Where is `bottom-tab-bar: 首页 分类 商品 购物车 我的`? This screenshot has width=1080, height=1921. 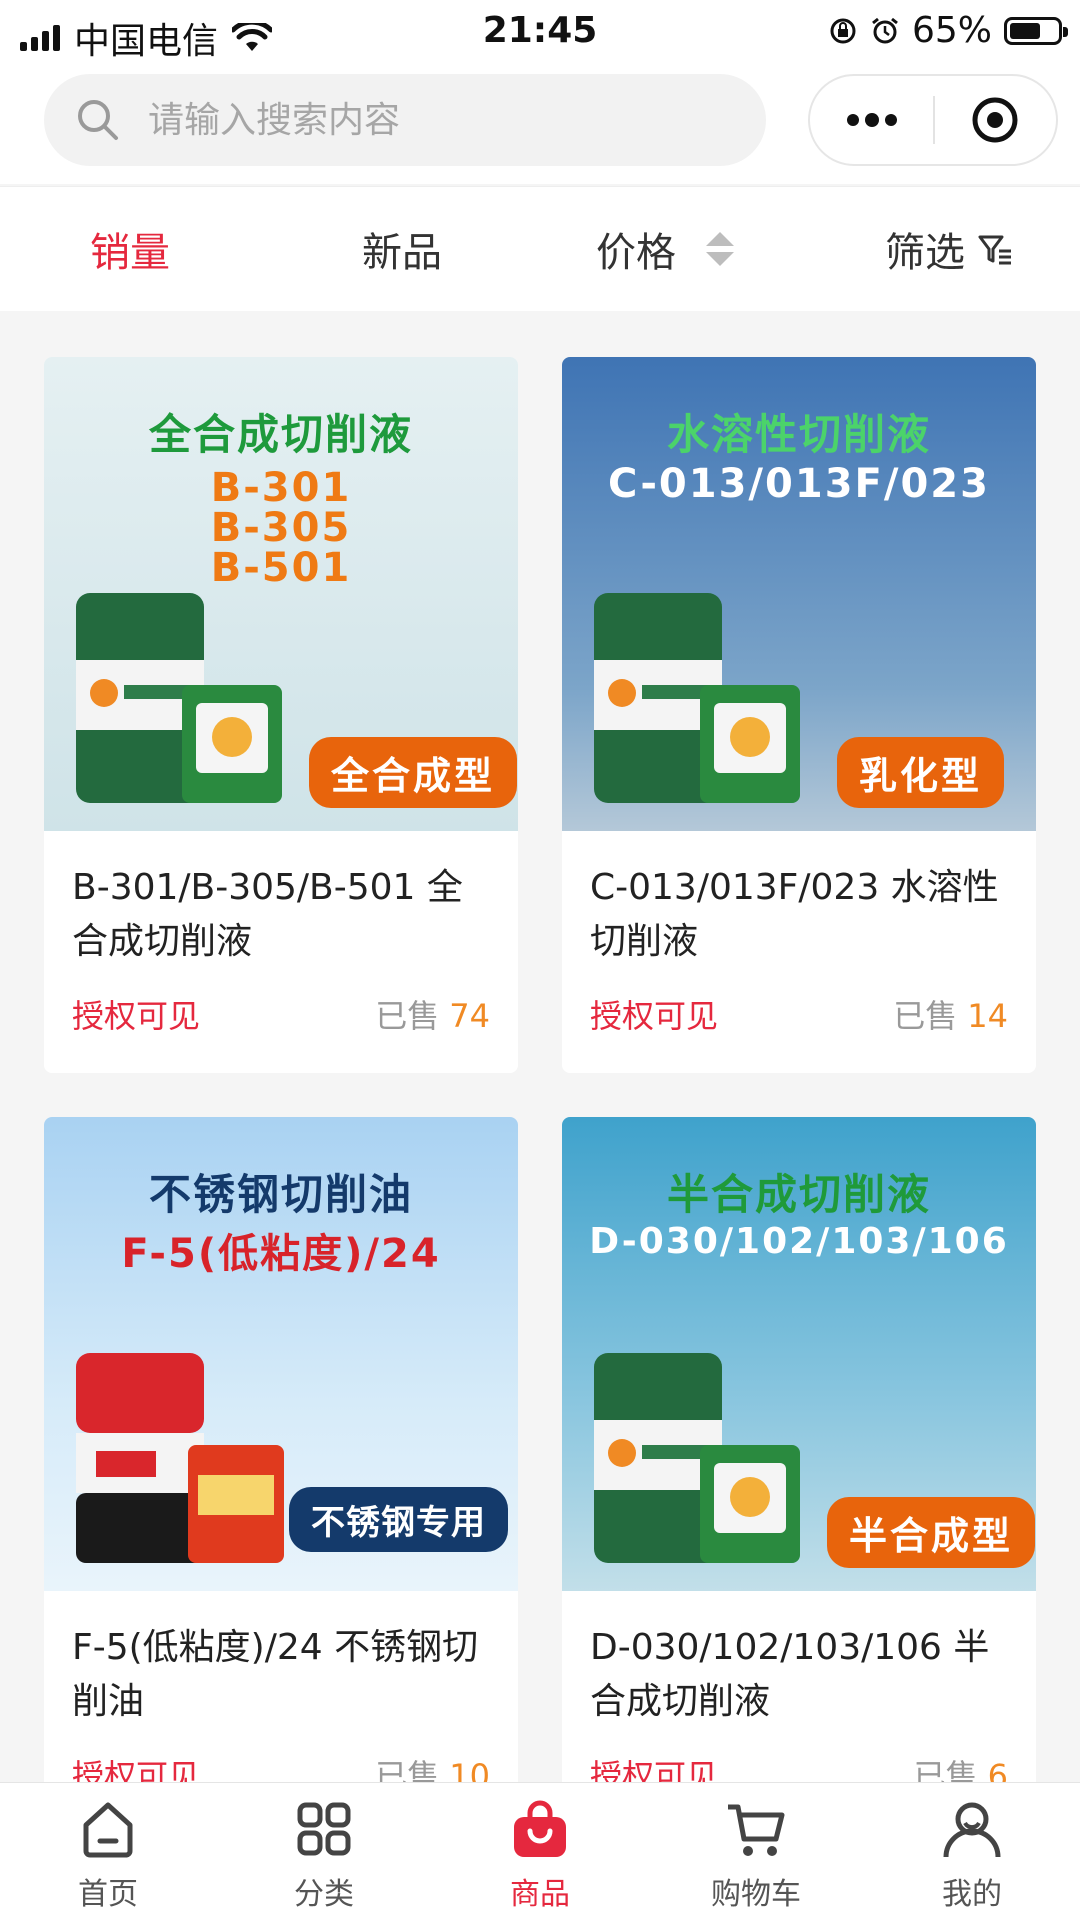
bottom-tab-bar: 首页 分类 商品 购物车 我的 is located at coordinates (540, 1851).